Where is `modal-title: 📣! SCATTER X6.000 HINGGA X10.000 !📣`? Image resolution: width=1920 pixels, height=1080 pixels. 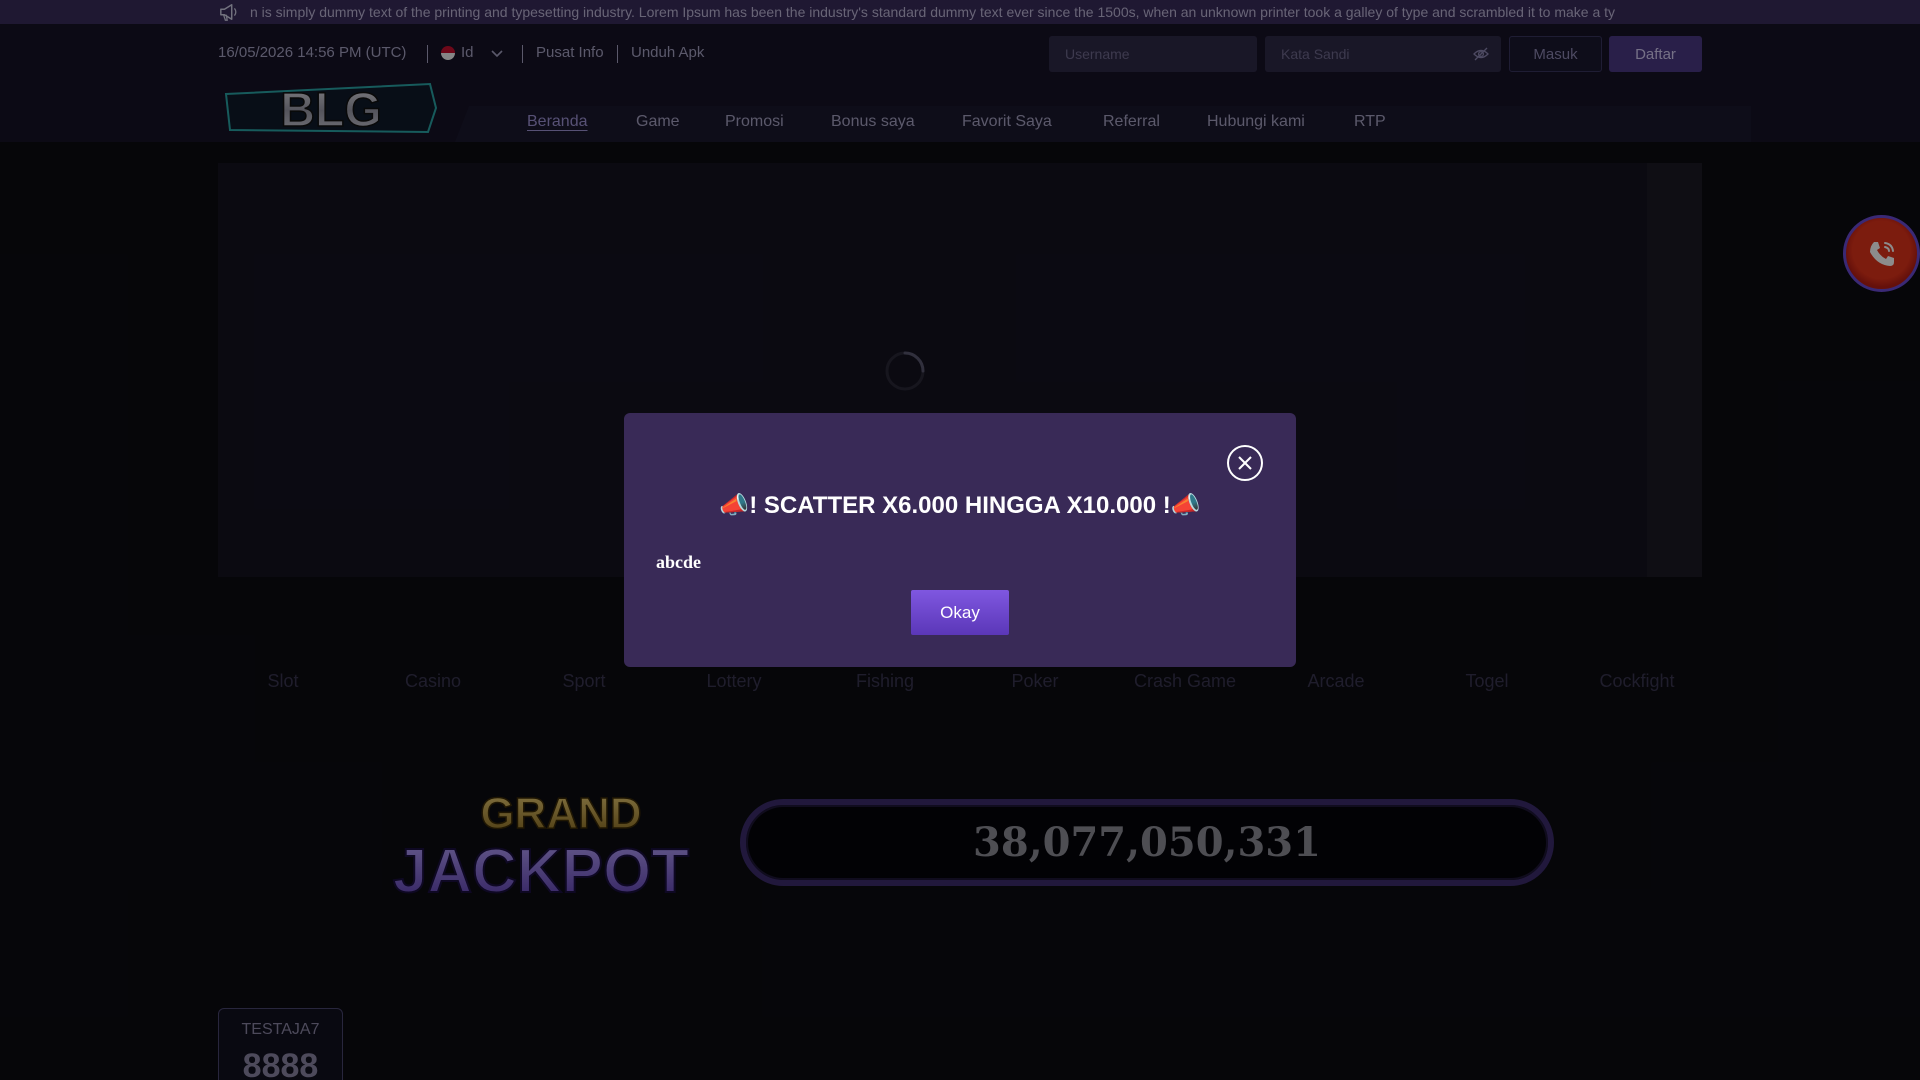 modal-title: 📣! SCATTER X6.000 HINGGA X10.000 !📣 is located at coordinates (960, 505).